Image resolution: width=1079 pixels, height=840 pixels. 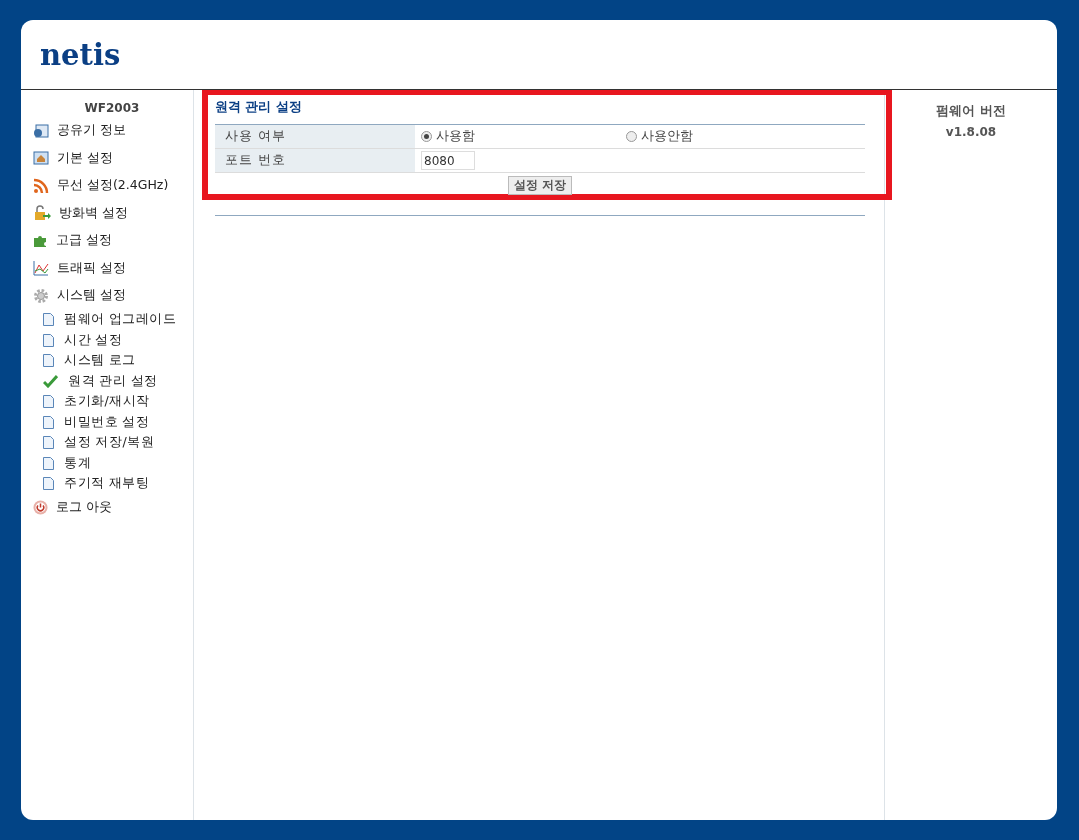 What do you see at coordinates (971, 111) in the screenshot?
I see `firmware-title: 펌웨어 버전` at bounding box center [971, 111].